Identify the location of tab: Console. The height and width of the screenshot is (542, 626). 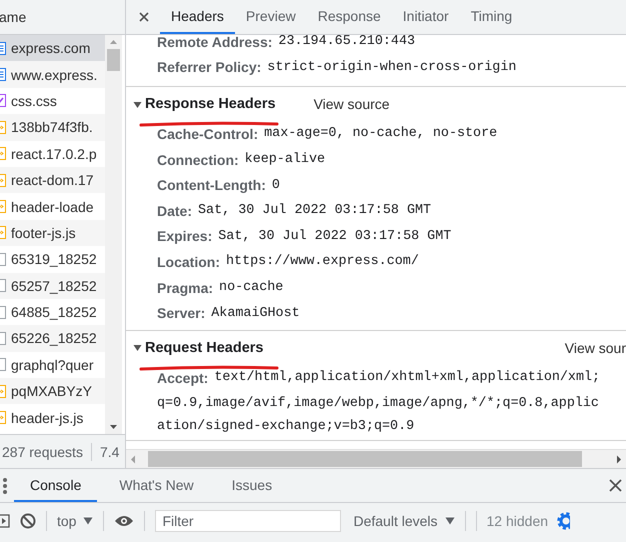
(56, 485).